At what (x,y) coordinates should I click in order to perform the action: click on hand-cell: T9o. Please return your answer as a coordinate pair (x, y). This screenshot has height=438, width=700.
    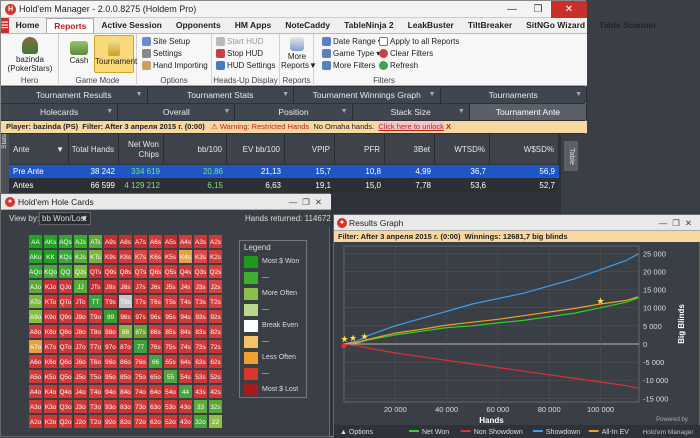
    Looking at the image, I should click on (95, 316).